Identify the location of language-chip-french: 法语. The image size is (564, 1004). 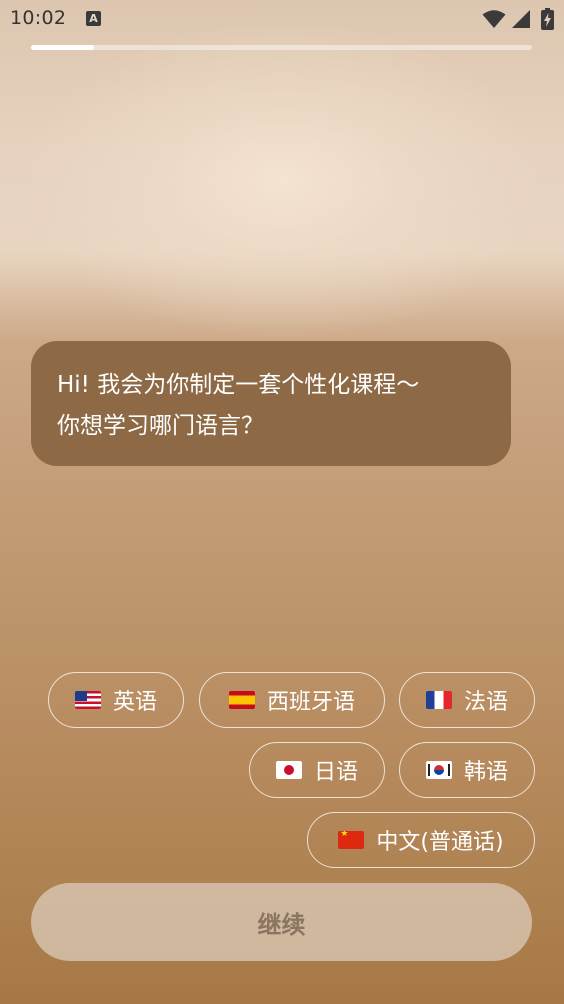
(467, 700).